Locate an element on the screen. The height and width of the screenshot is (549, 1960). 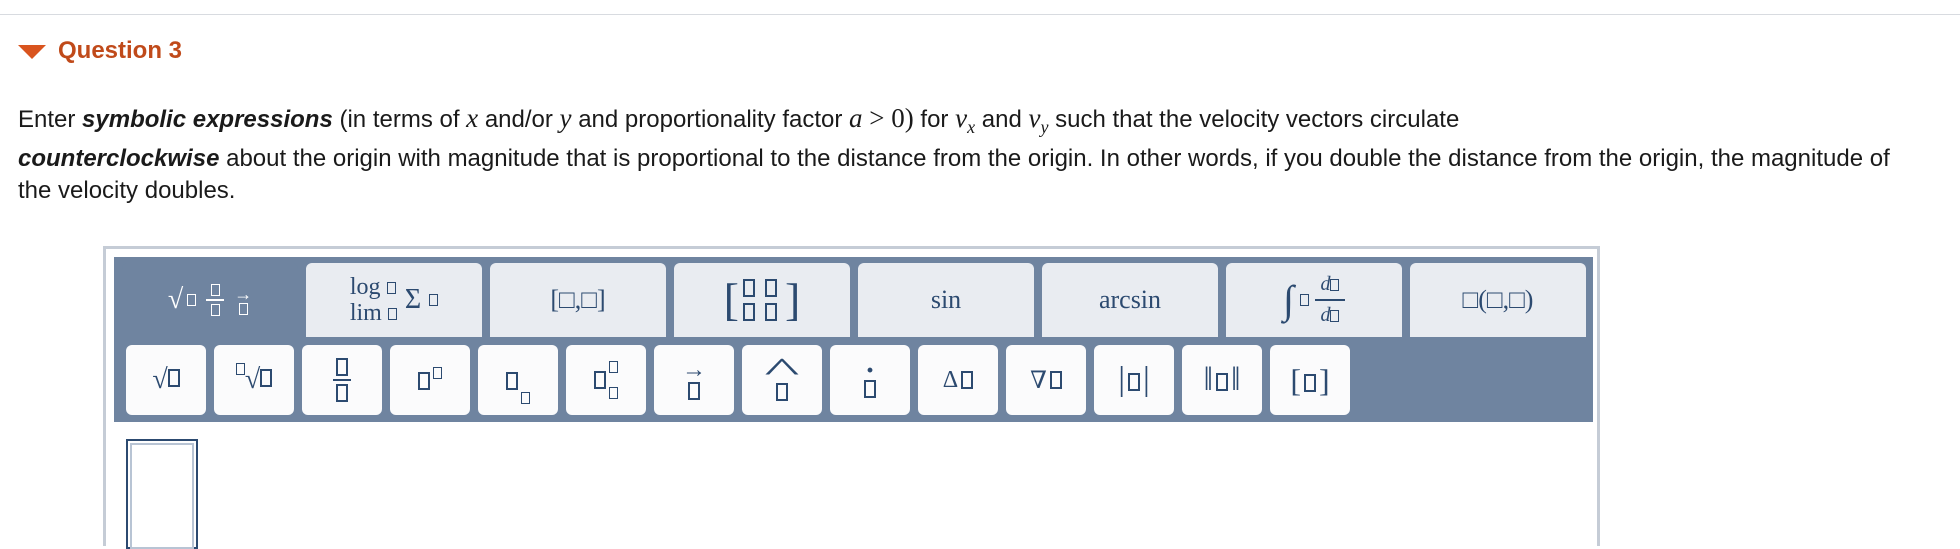
subscript-button is located at coordinates (518, 380).